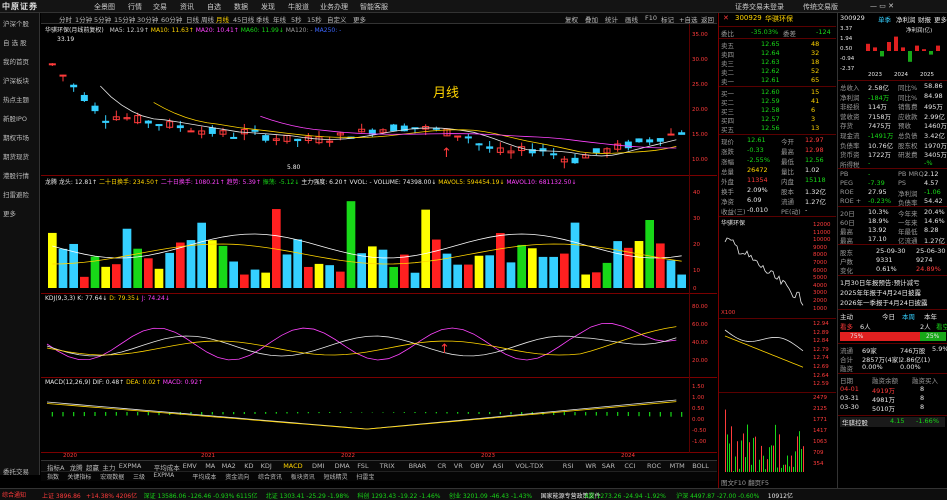 This screenshot has height=500, width=947. What do you see at coordinates (201, 495) in the screenshot?
I see `status-index: 深证 13586.06 -126.46 -0.93% 6115亿` at bounding box center [201, 495].